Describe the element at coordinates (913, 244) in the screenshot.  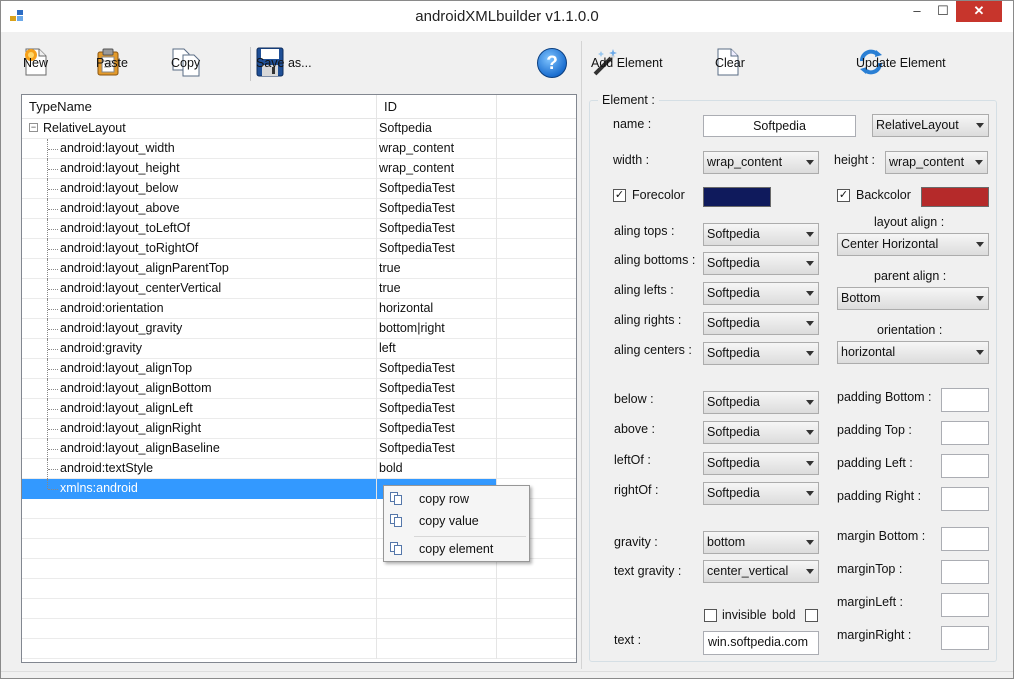
I see `layout-align-select: Center Horizontal` at that location.